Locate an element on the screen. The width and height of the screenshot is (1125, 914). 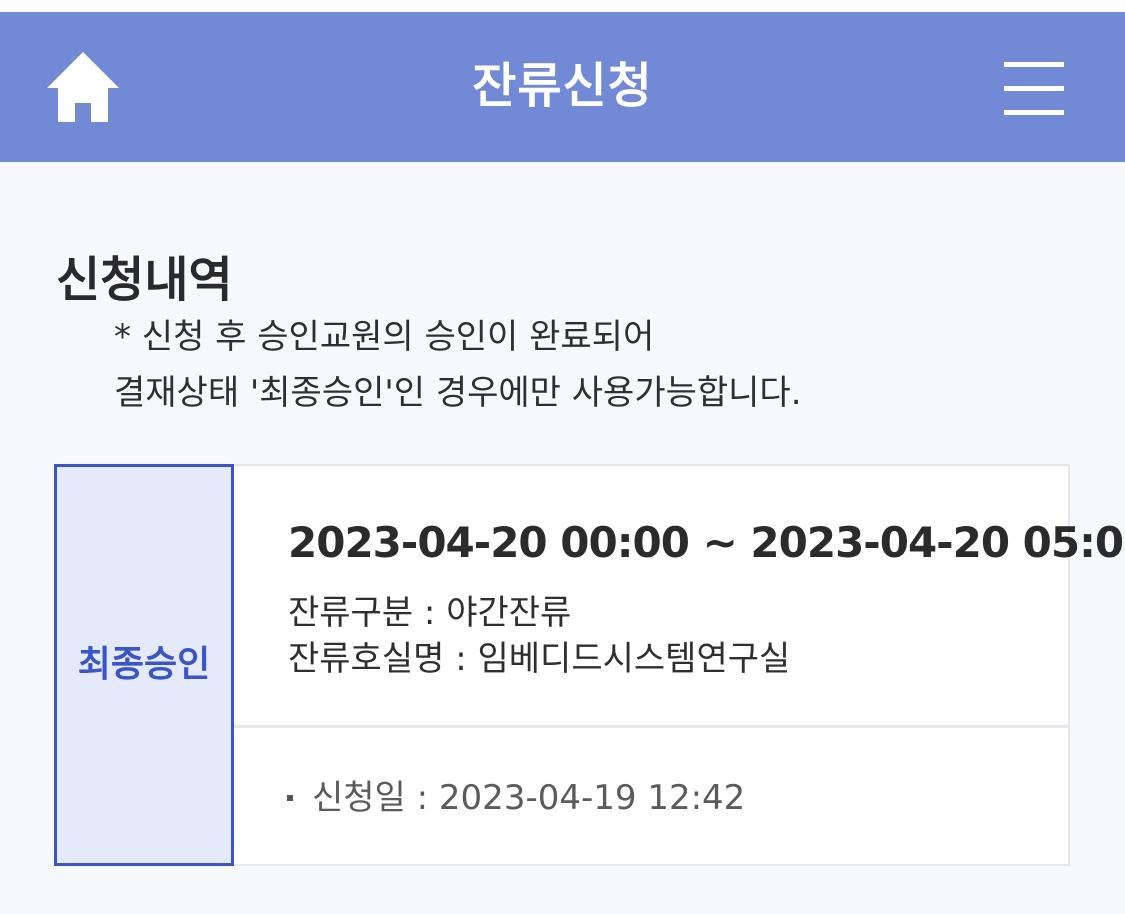
room-name-label: 잔류호실명 is located at coordinates (366, 659).